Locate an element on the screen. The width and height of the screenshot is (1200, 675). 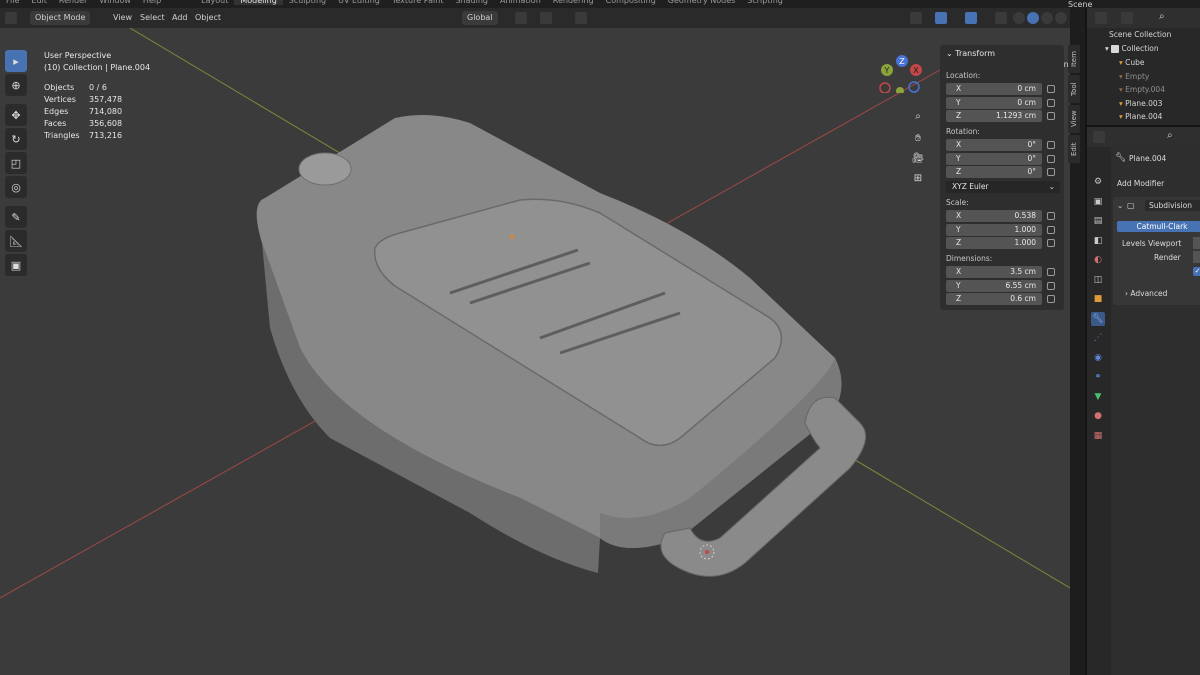
location-x-field: X 0 cm is located at coordinates (994, 89).